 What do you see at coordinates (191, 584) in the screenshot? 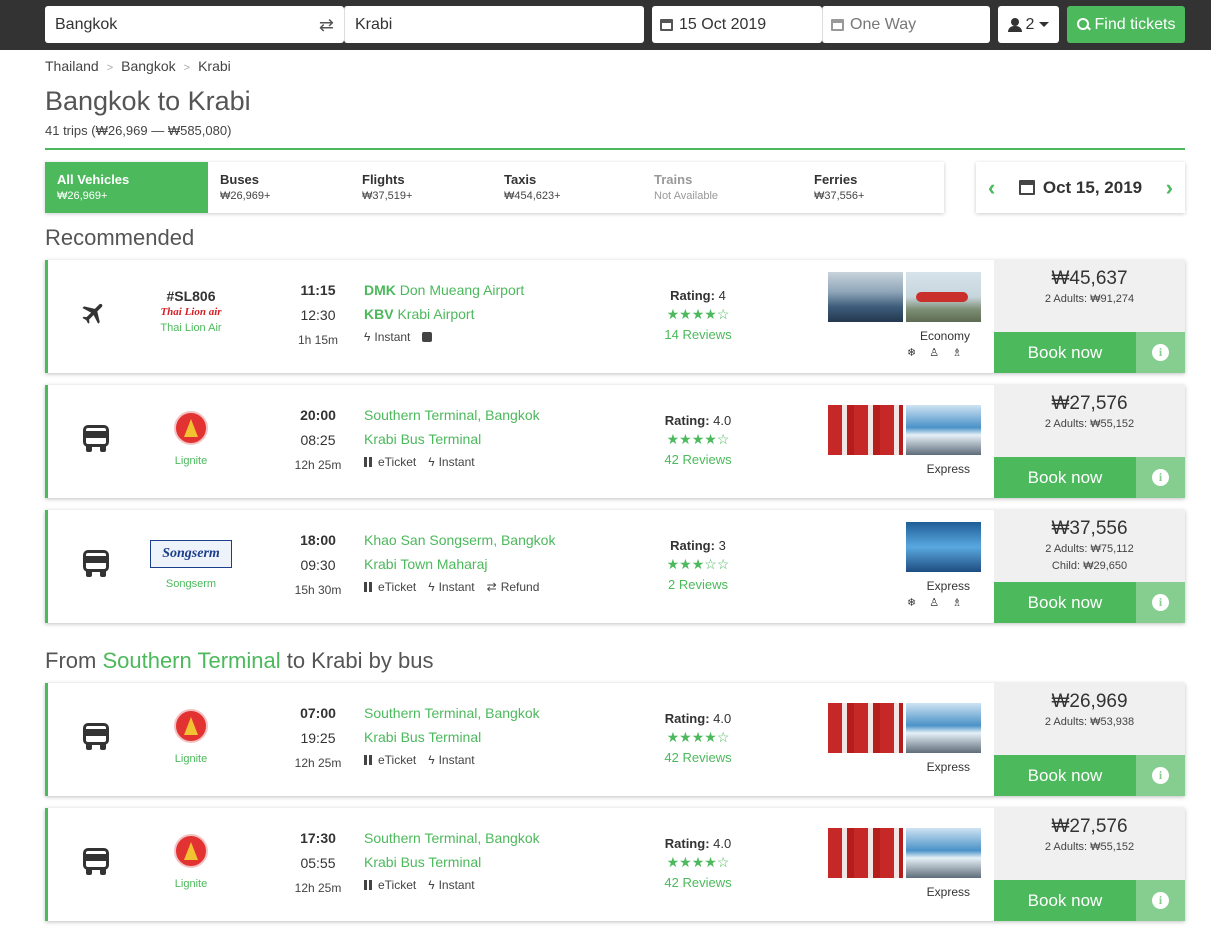
I see `operator-name: Songserm` at bounding box center [191, 584].